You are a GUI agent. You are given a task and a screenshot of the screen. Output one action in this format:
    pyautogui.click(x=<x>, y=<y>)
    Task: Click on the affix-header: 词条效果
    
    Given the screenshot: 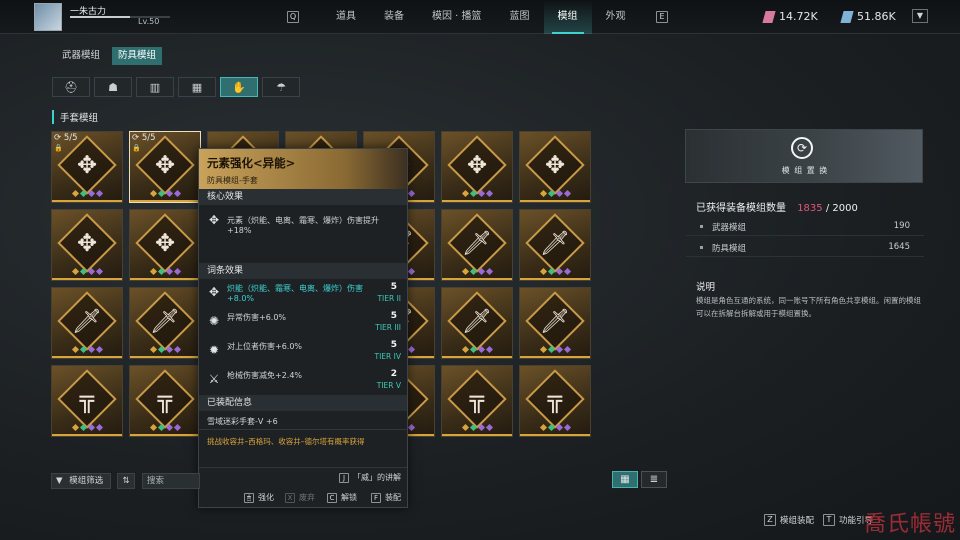 What is the action you would take?
    pyautogui.click(x=303, y=271)
    